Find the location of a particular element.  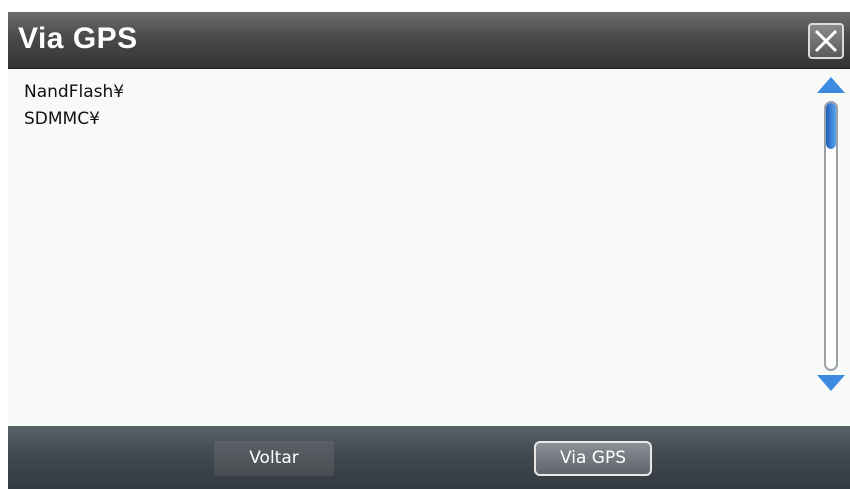

close-icon is located at coordinates (826, 41).